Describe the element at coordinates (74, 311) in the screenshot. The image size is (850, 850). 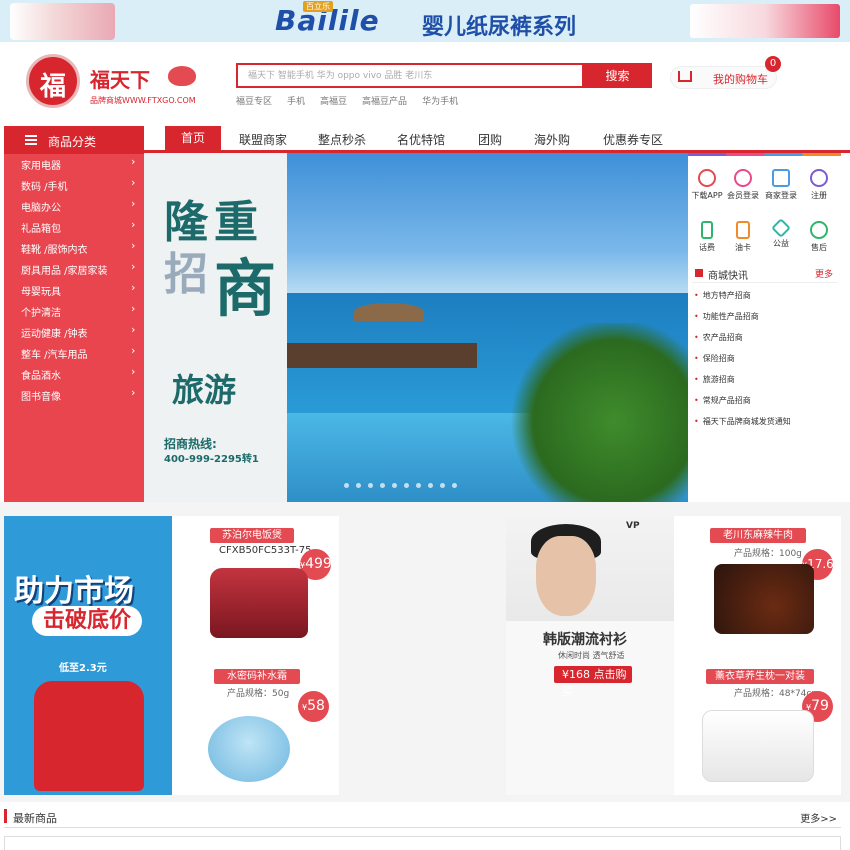
I see `category-item: 个护清洁 ›` at that location.